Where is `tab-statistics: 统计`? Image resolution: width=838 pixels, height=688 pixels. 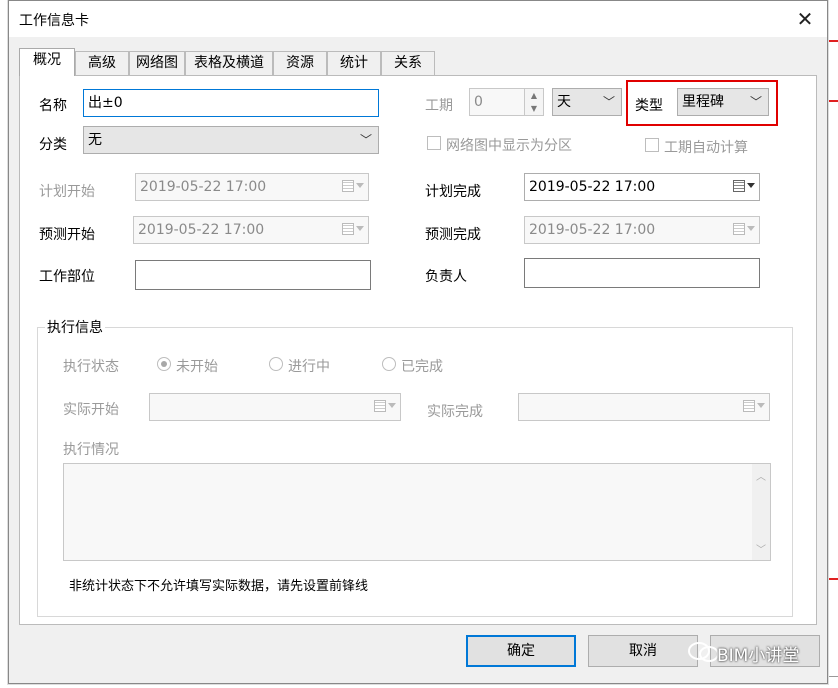
tab-statistics: 统计 is located at coordinates (354, 63).